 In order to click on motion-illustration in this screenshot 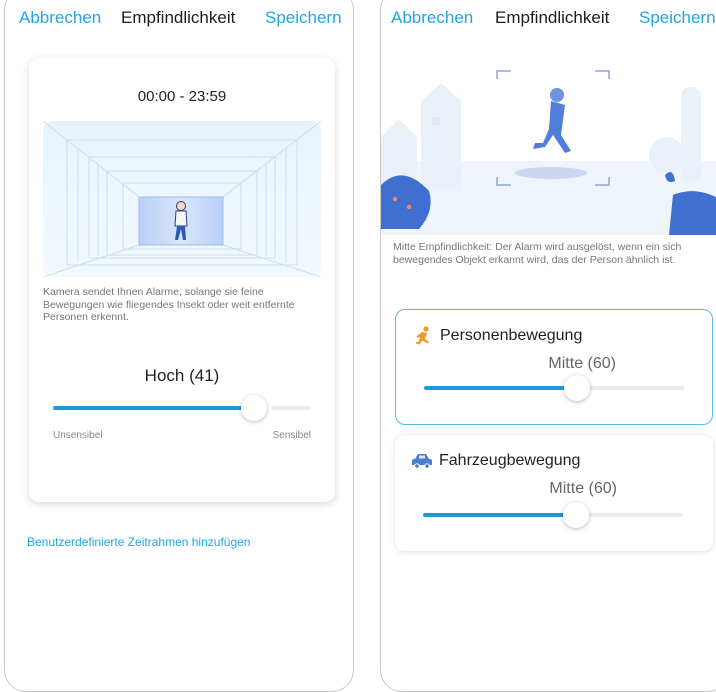, I will do `click(548, 152)`.